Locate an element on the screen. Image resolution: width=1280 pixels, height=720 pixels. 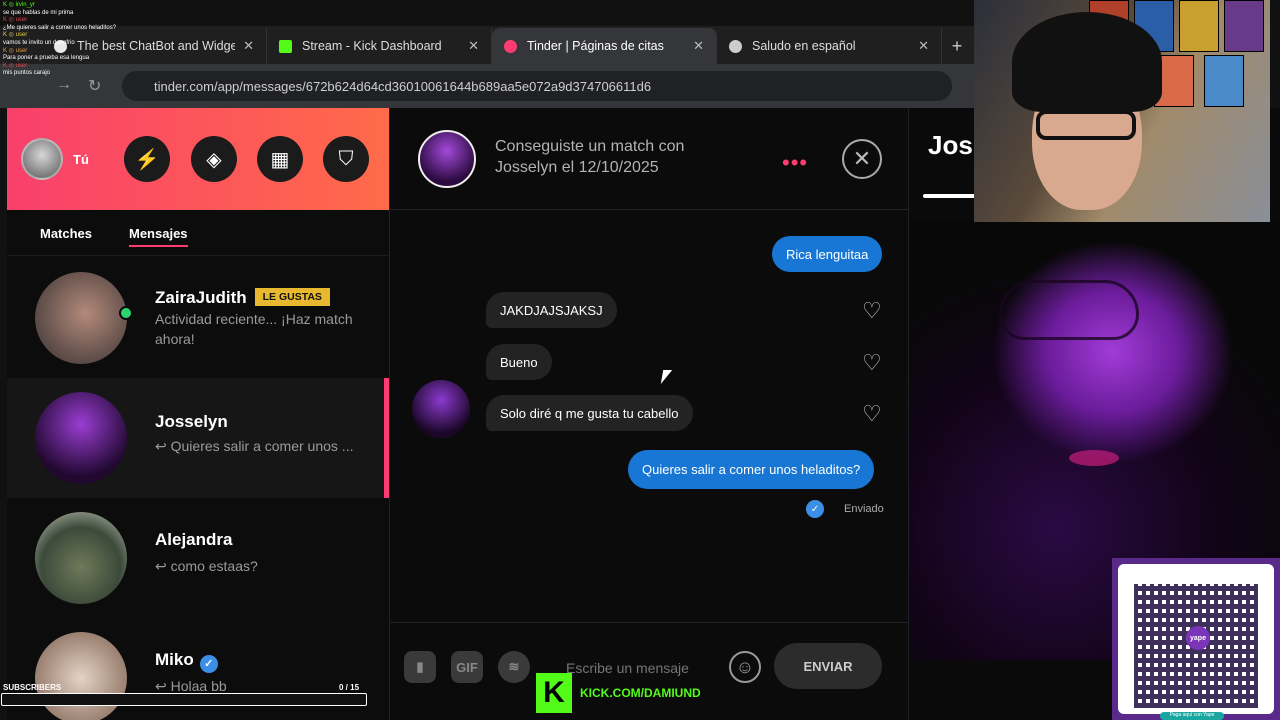
spotify-icon: ≋ is located at coordinates (514, 667).